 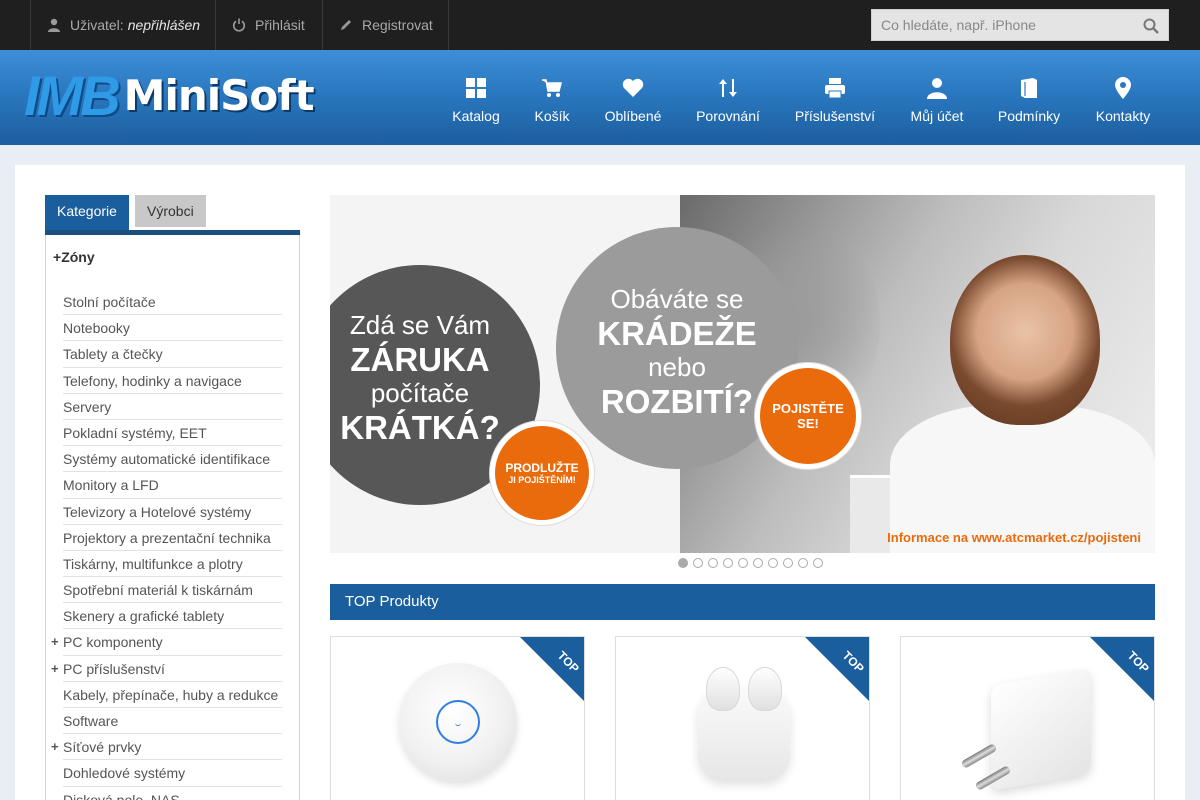 I want to click on sidebar-item-category: Telefony, hodinky a navigace, so click(x=172, y=381).